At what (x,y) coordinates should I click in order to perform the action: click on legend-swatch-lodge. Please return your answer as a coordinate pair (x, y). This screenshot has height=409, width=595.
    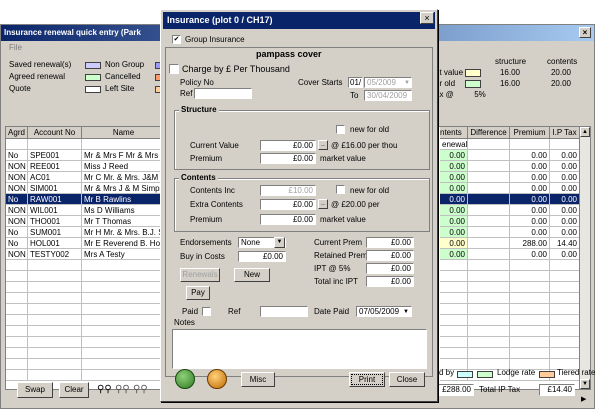
    Looking at the image, I should click on (485, 374).